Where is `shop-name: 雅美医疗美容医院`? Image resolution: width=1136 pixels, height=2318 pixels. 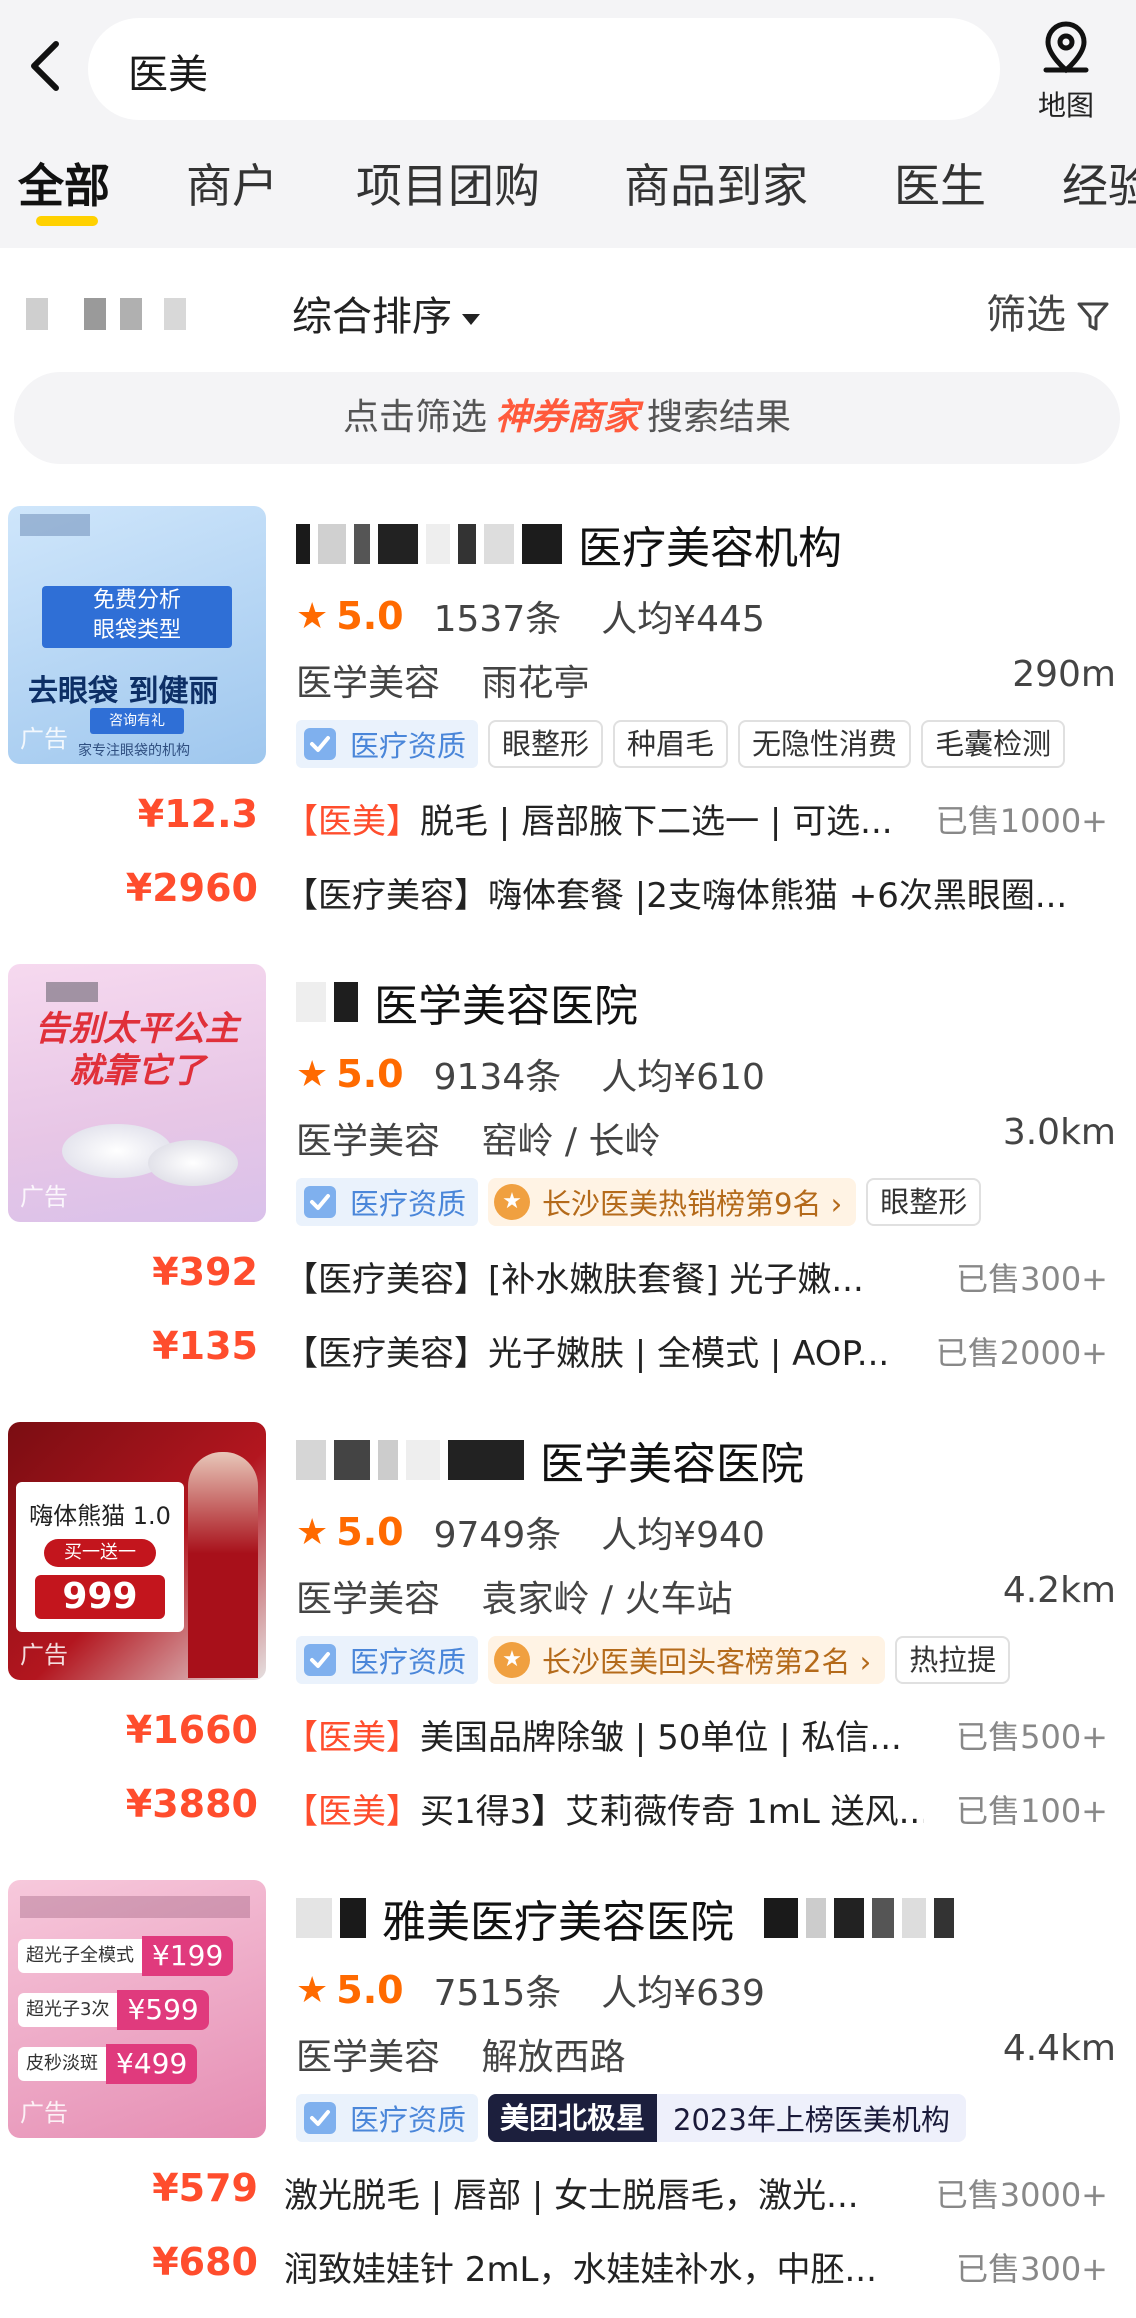
shop-name: 雅美医疗美容医院 is located at coordinates (629, 1918).